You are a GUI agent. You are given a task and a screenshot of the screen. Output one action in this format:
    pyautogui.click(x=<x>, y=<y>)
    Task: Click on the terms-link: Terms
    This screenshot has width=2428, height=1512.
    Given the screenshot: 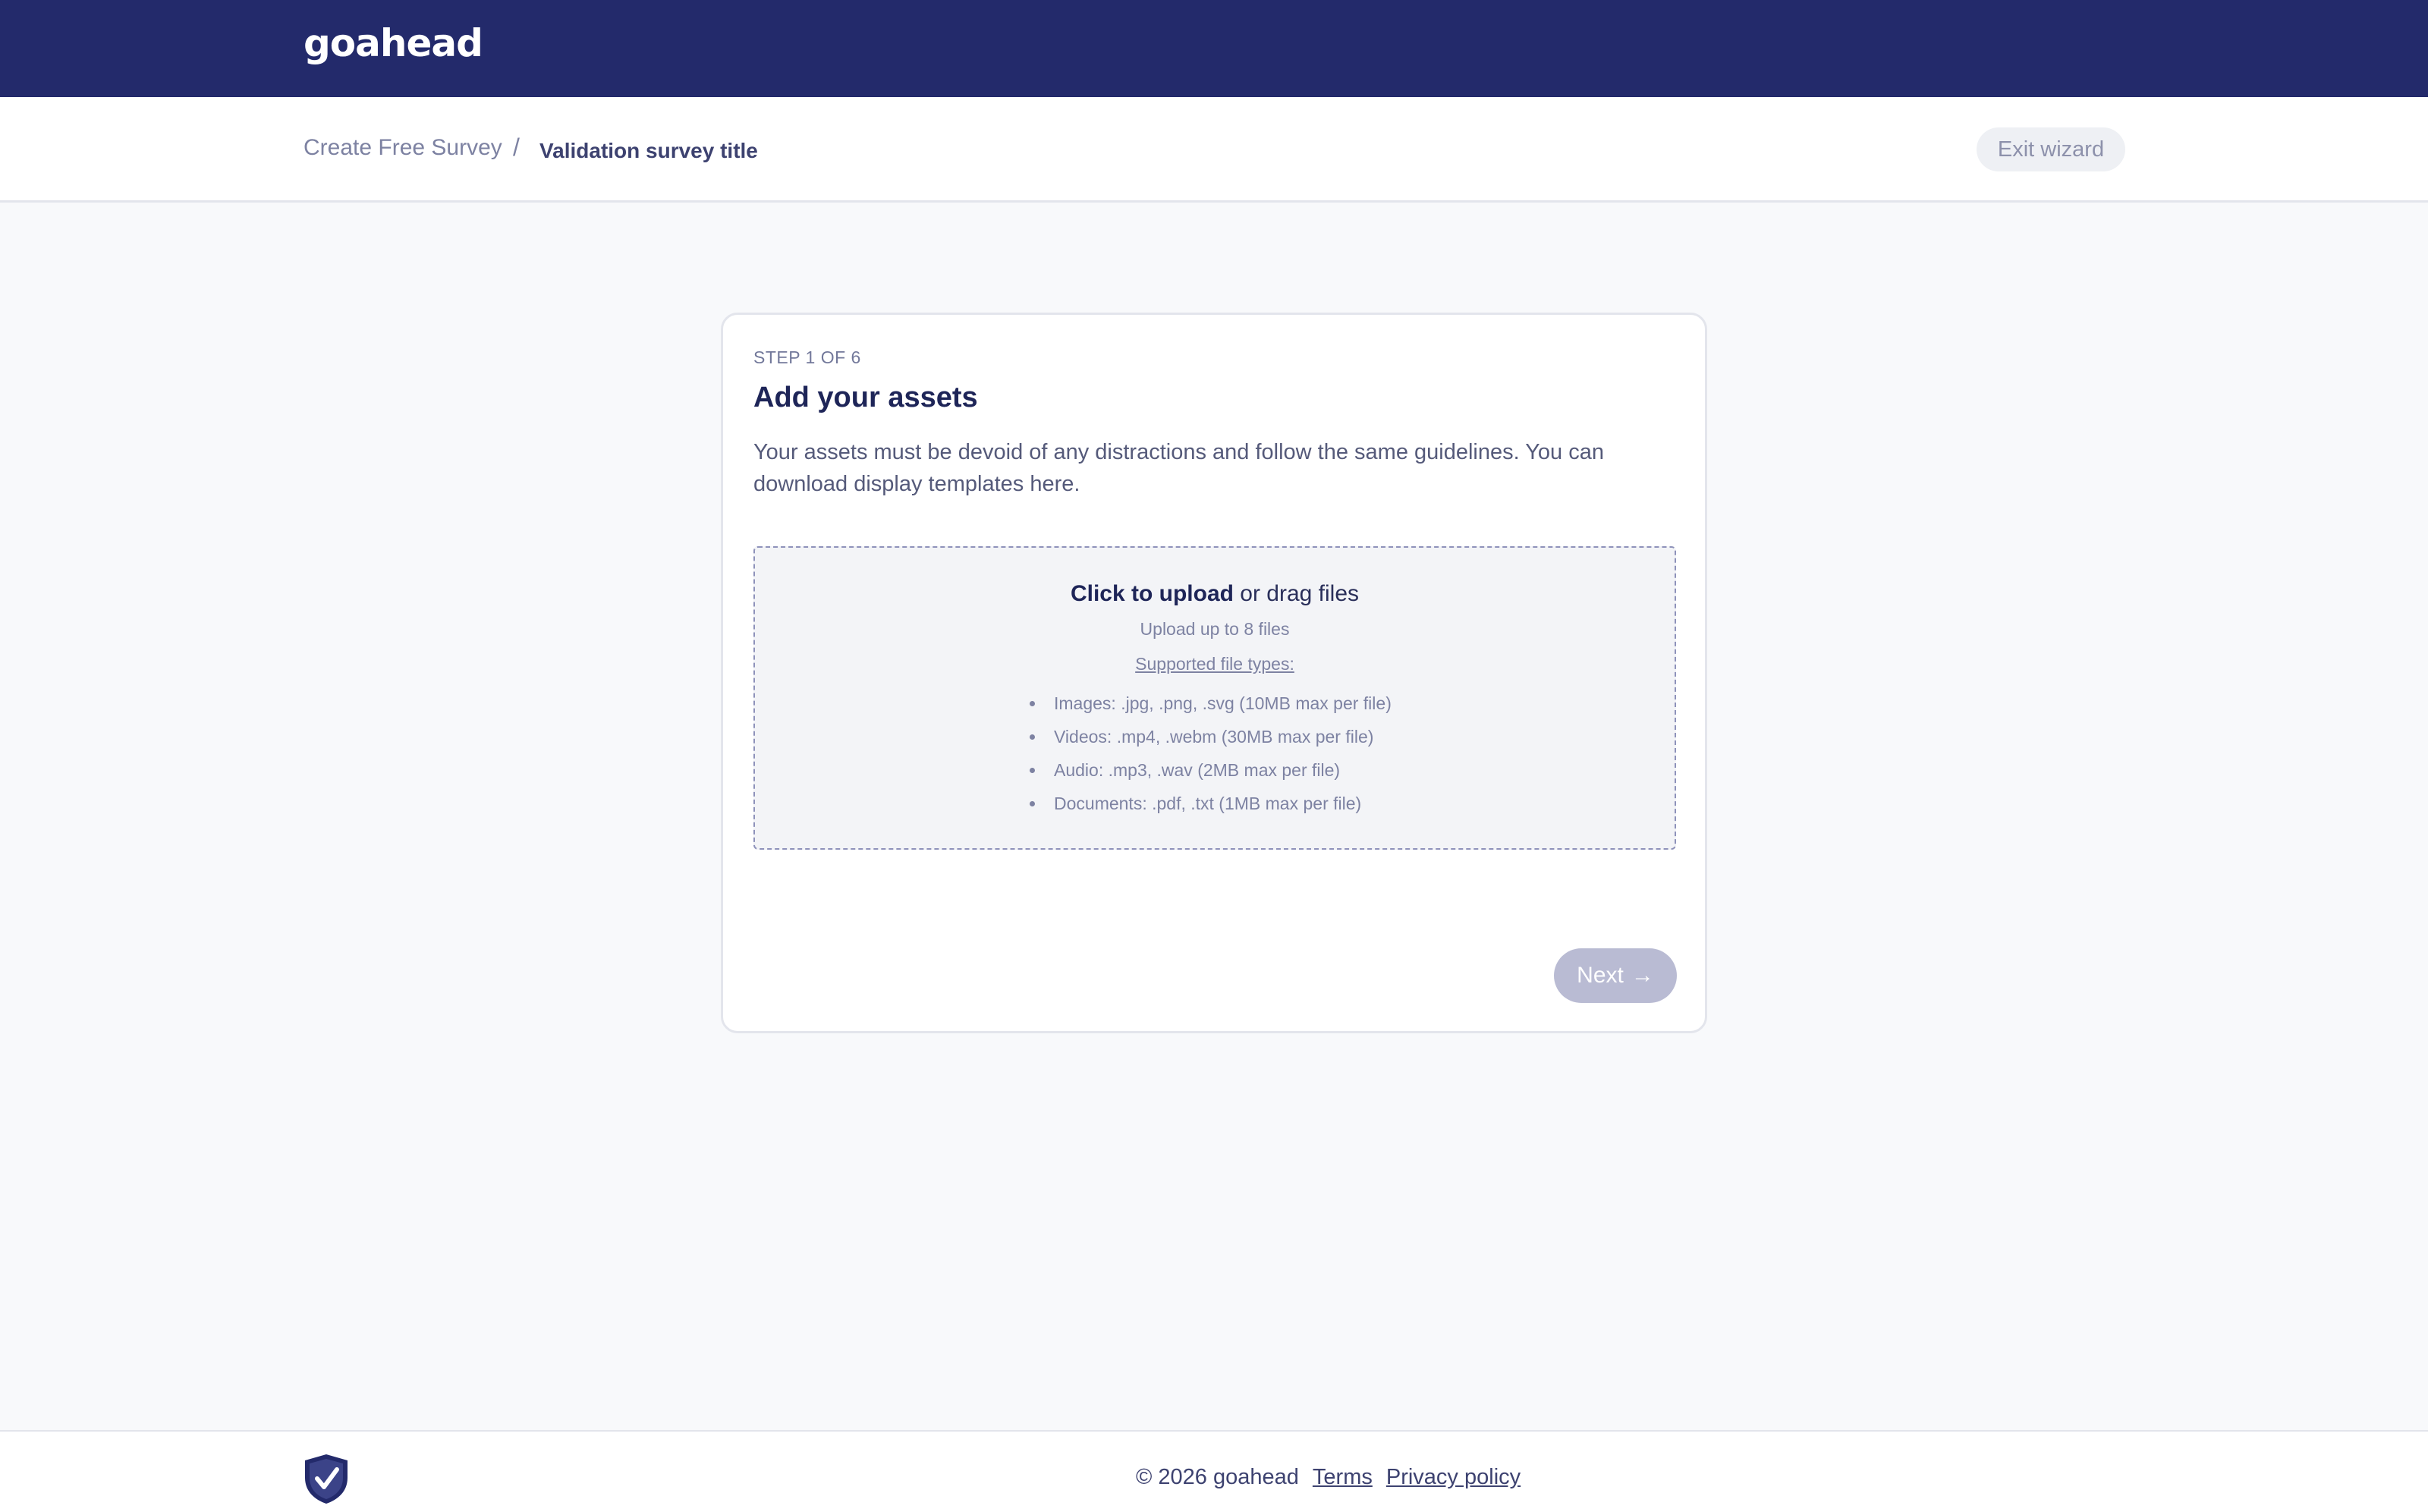 What is the action you would take?
    pyautogui.click(x=1343, y=1477)
    